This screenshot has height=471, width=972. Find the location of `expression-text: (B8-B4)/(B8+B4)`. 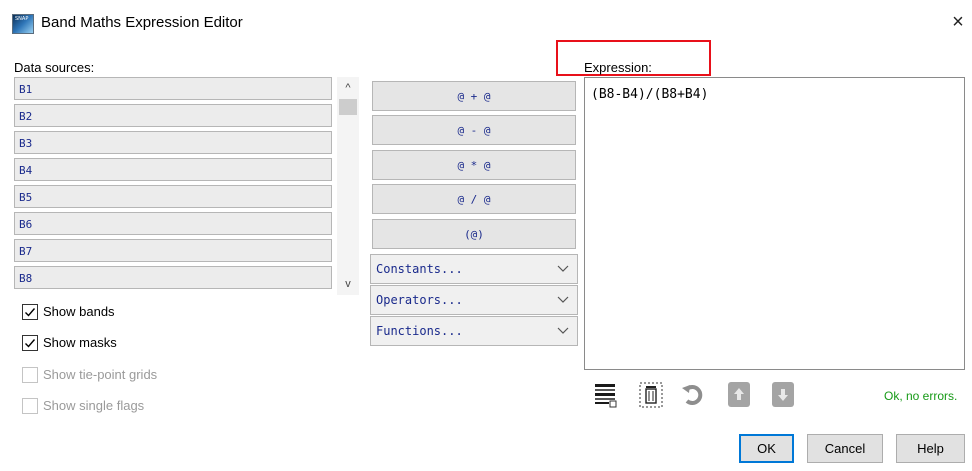

expression-text: (B8-B4)/(B8+B4) is located at coordinates (650, 94).